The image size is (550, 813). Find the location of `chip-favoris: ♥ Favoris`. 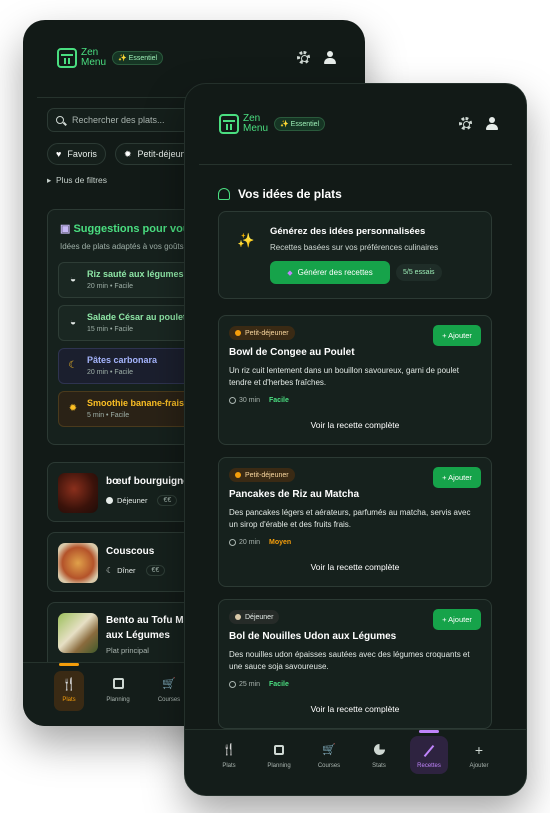

chip-favoris: ♥ Favoris is located at coordinates (76, 154).